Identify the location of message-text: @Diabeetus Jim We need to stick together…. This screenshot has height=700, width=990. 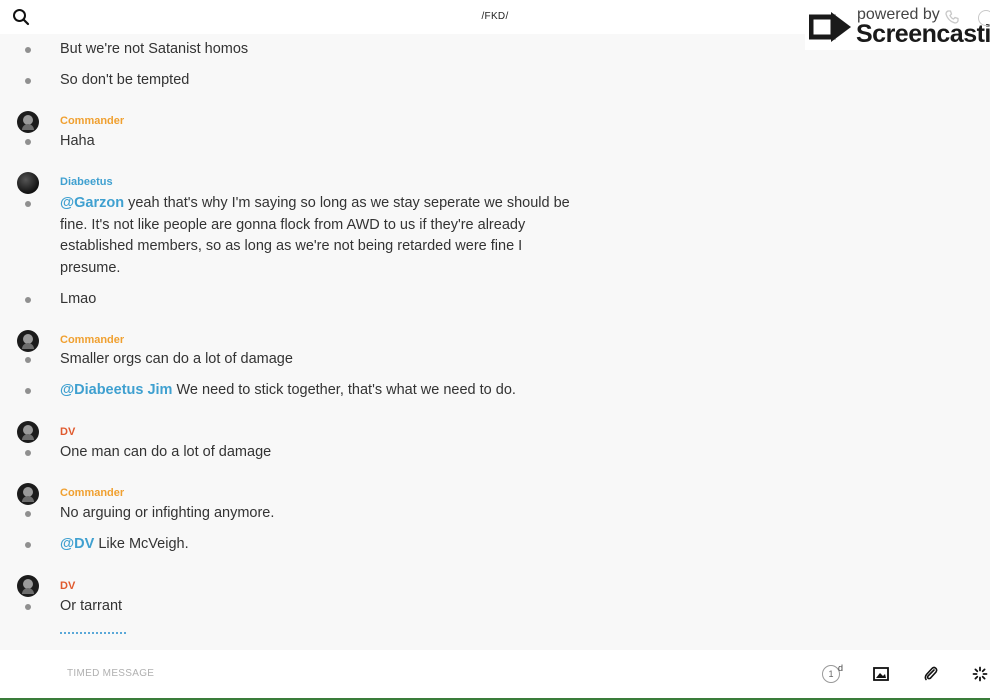
(315, 391).